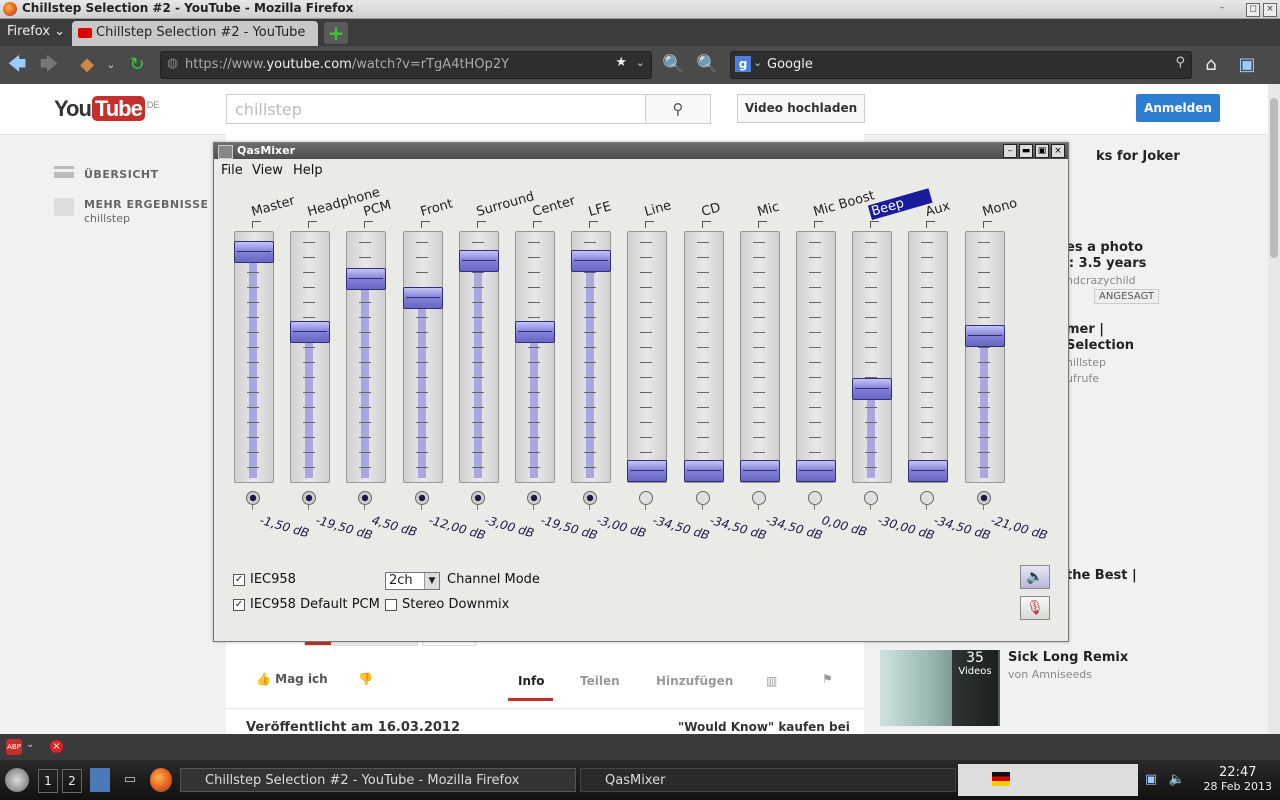  Describe the element at coordinates (591, 357) in the screenshot. I see `volume-slider-lfe` at that location.